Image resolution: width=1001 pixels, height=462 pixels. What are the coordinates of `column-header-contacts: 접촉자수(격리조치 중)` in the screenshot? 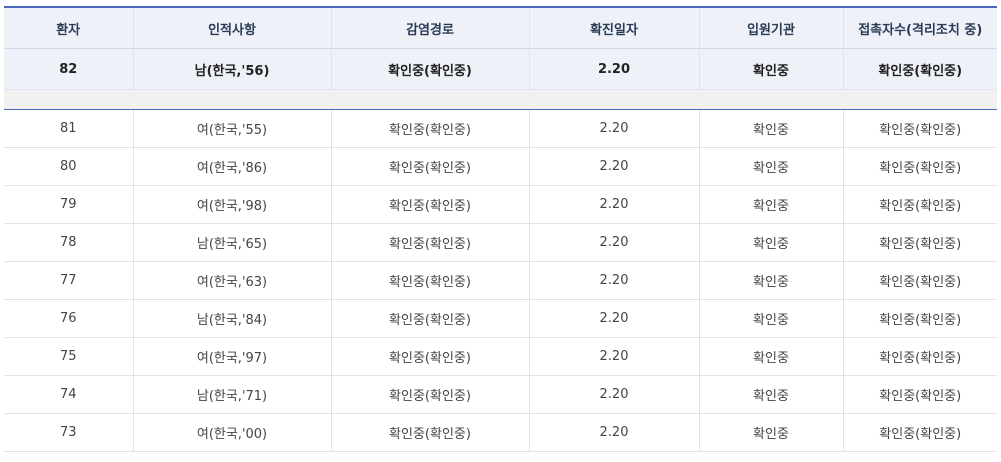 It's located at (919, 27).